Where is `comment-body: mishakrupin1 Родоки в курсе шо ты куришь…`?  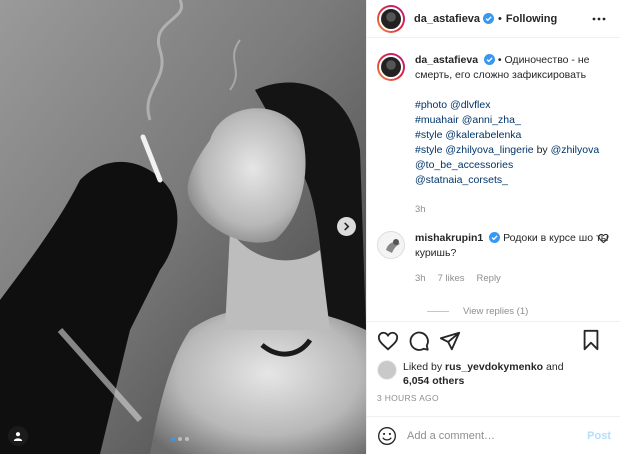
comment-body: mishakrupin1 Родоки в курсе шо ты куришь… is located at coordinates (512, 258).